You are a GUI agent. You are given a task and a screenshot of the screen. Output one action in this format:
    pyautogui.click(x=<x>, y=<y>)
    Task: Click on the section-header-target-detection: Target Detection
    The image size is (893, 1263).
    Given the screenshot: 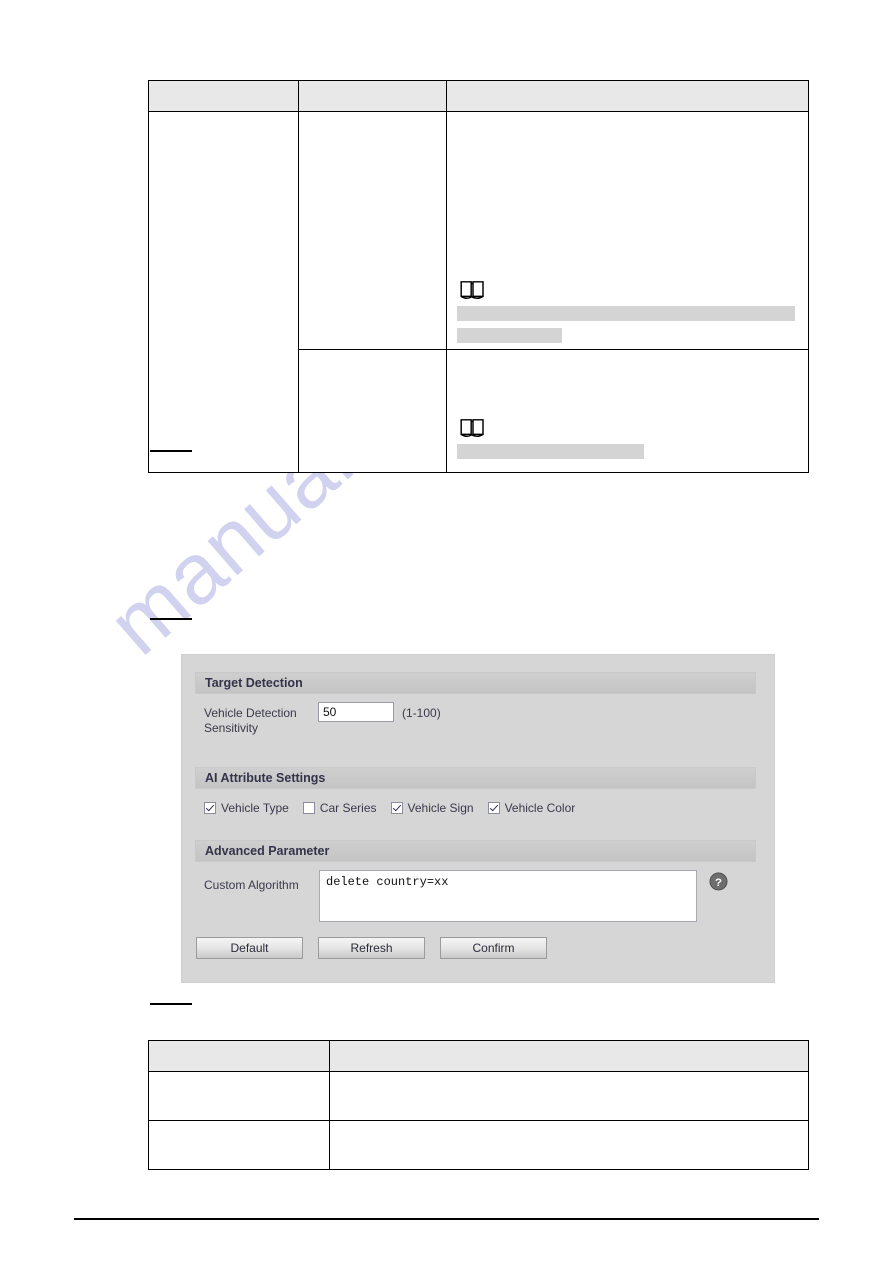 What is the action you would take?
    pyautogui.click(x=475, y=683)
    